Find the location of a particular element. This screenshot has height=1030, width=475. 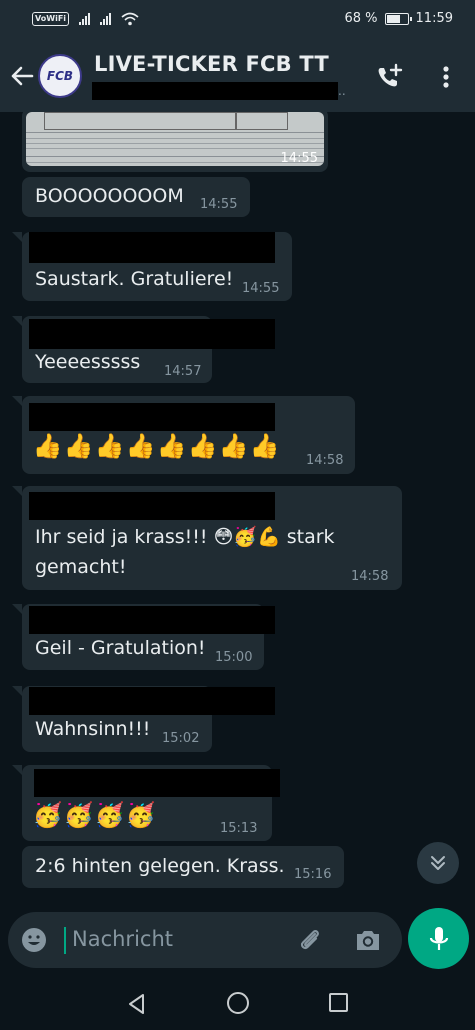

emoji-row: 👍👍👍👍👍👍👍👍 is located at coordinates (156, 446).